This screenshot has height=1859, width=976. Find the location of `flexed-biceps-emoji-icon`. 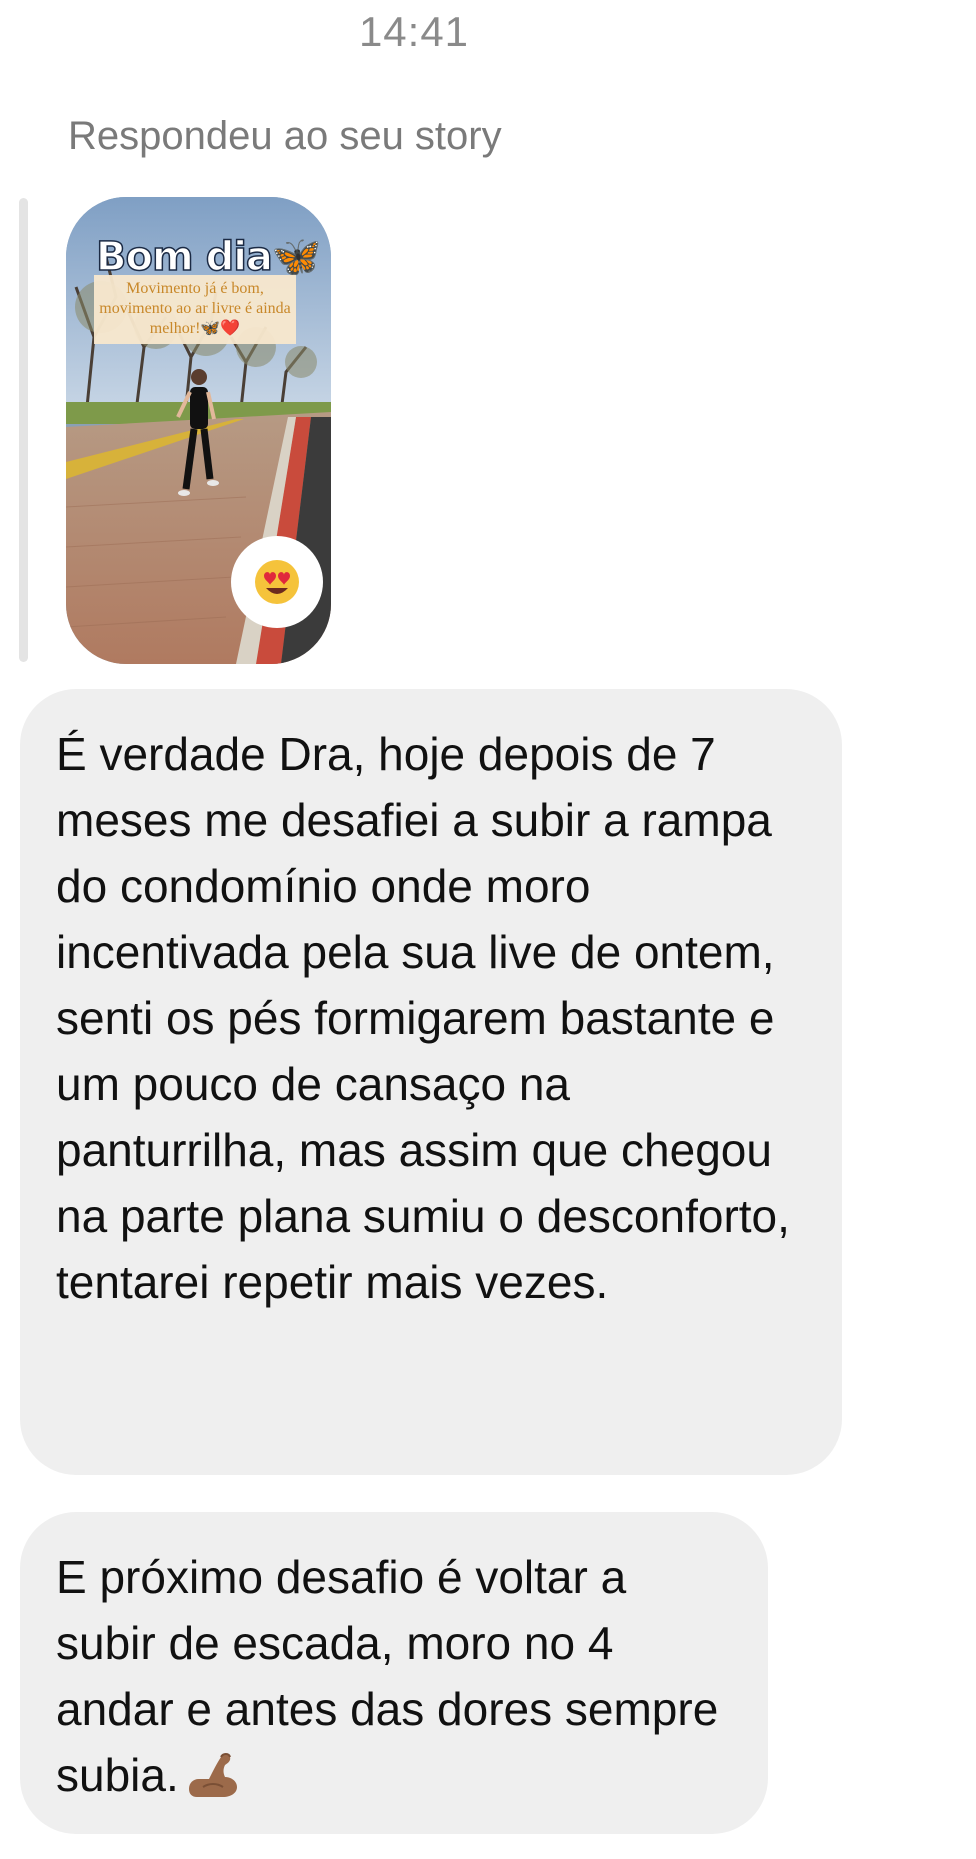

flexed-biceps-emoji-icon is located at coordinates (212, 1780).